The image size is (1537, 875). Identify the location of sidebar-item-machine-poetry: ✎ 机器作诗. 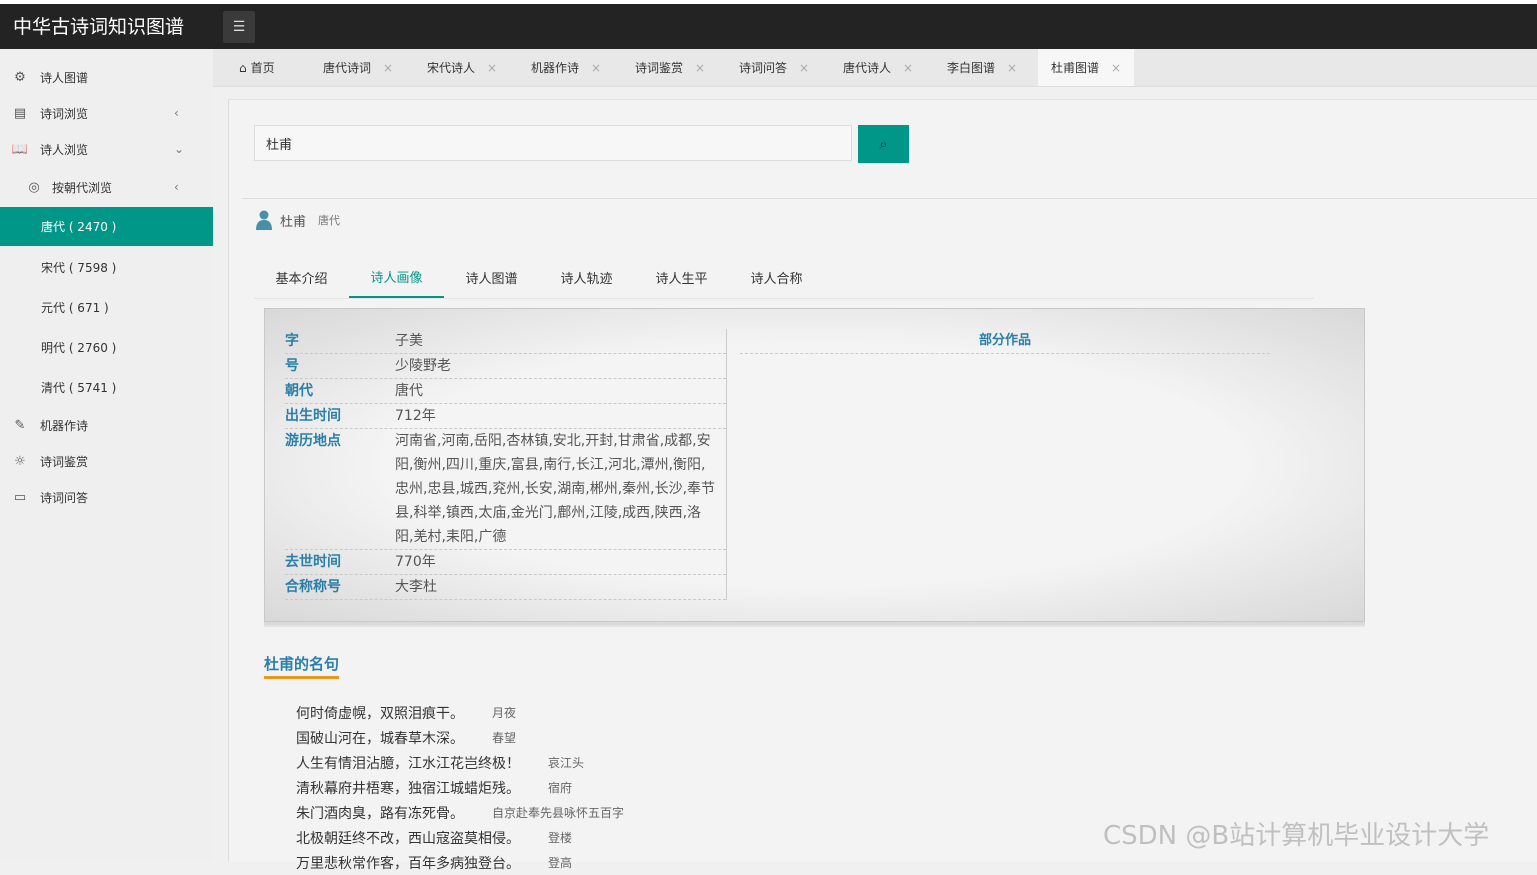
(106, 425).